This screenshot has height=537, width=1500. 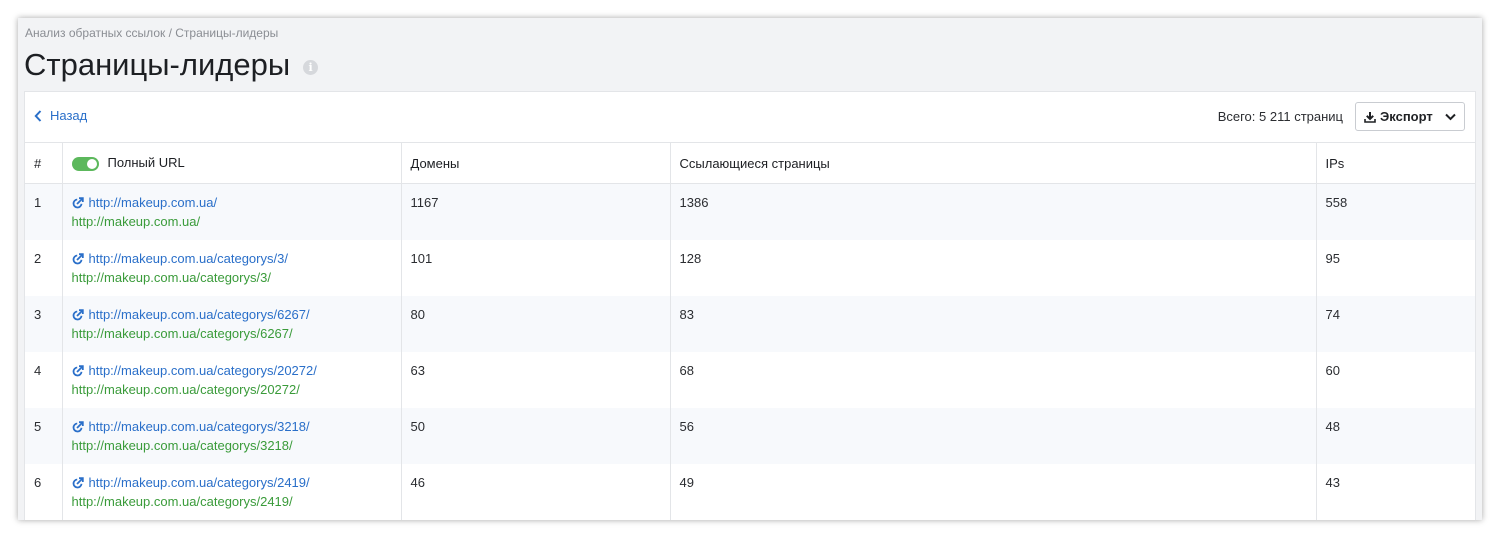 I want to click on column-header-ips: IPs, so click(x=1395, y=163).